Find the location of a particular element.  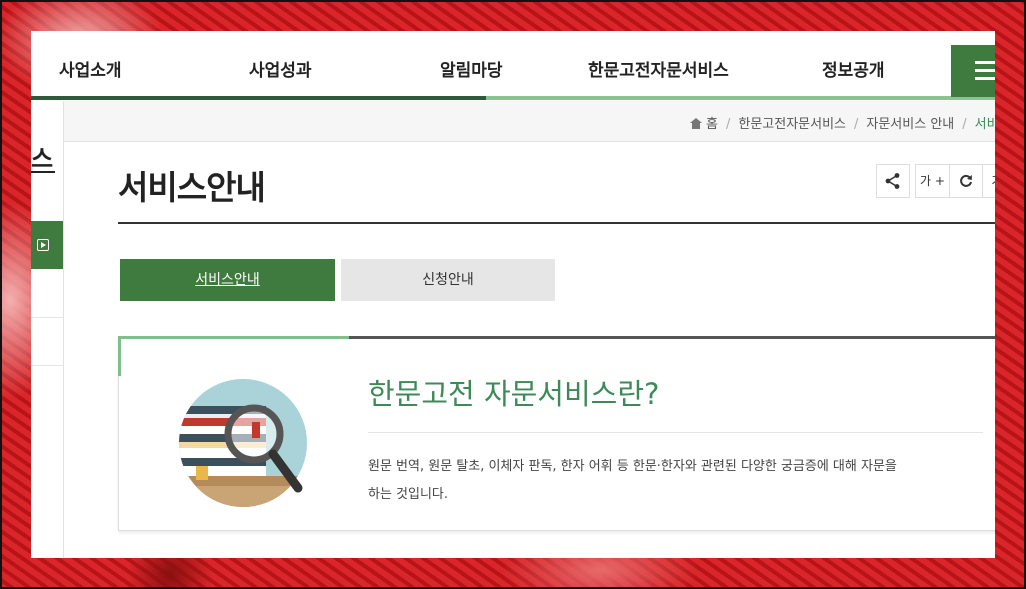

font-increase-button: 가 + is located at coordinates (932, 181).